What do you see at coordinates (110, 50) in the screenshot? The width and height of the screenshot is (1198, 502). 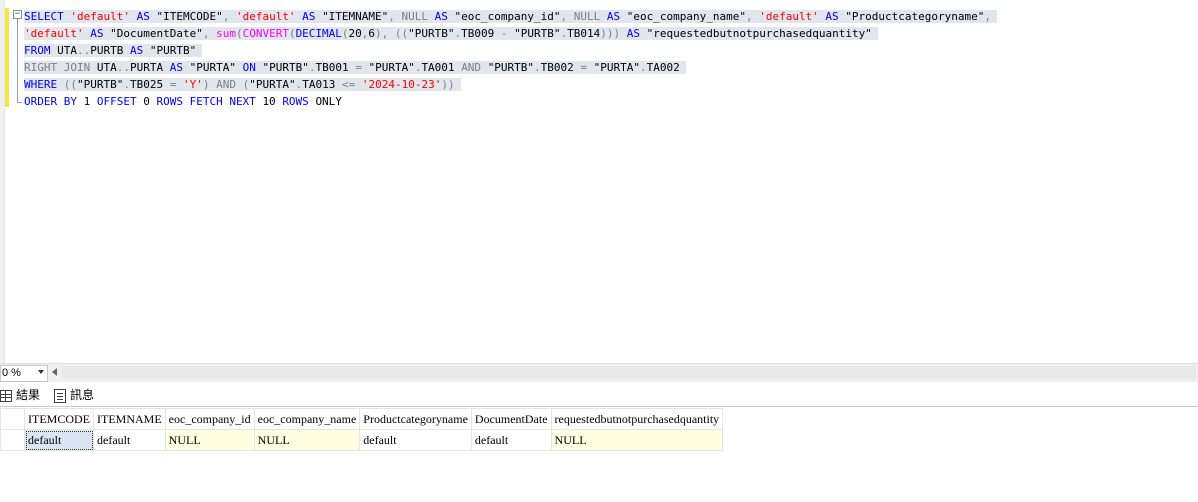 I see `code-token: PURTB` at bounding box center [110, 50].